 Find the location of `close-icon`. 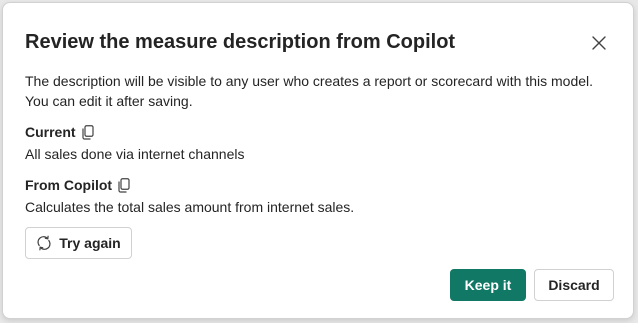

close-icon is located at coordinates (599, 43).